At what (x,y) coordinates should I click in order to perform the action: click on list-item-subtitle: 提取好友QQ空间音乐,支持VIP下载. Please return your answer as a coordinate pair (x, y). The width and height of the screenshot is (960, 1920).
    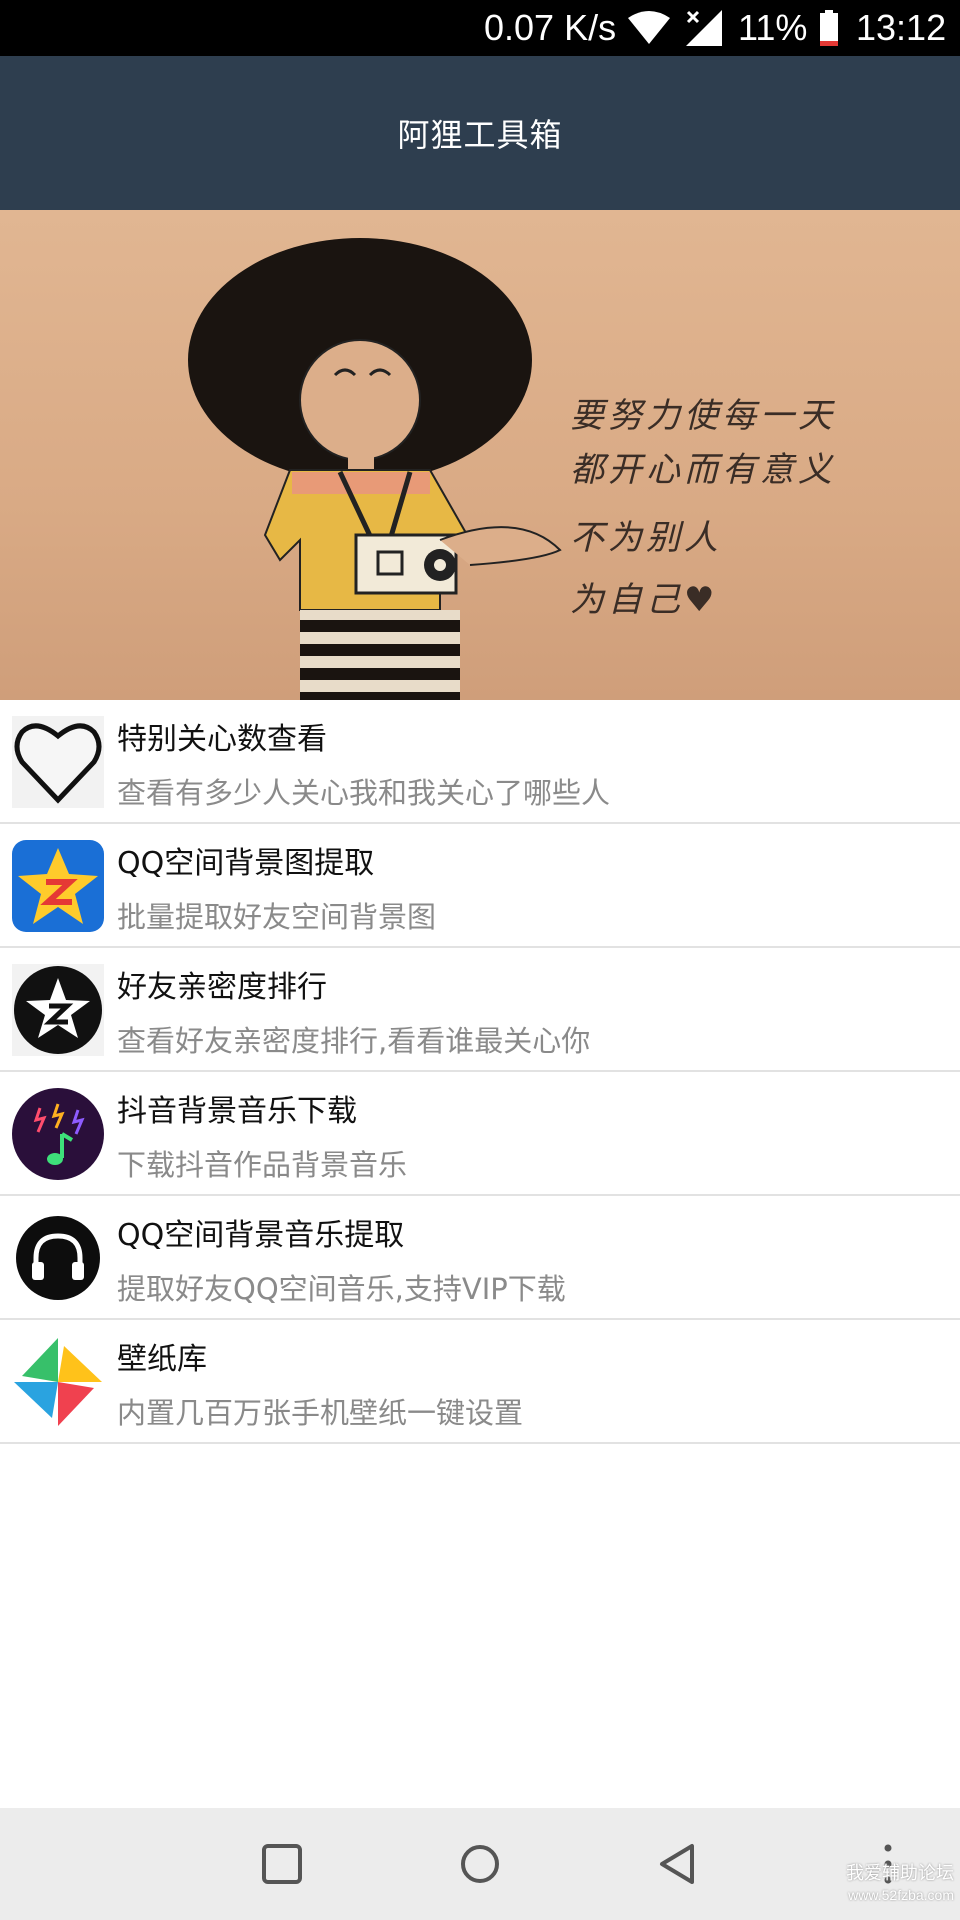
    Looking at the image, I should click on (341, 1289).